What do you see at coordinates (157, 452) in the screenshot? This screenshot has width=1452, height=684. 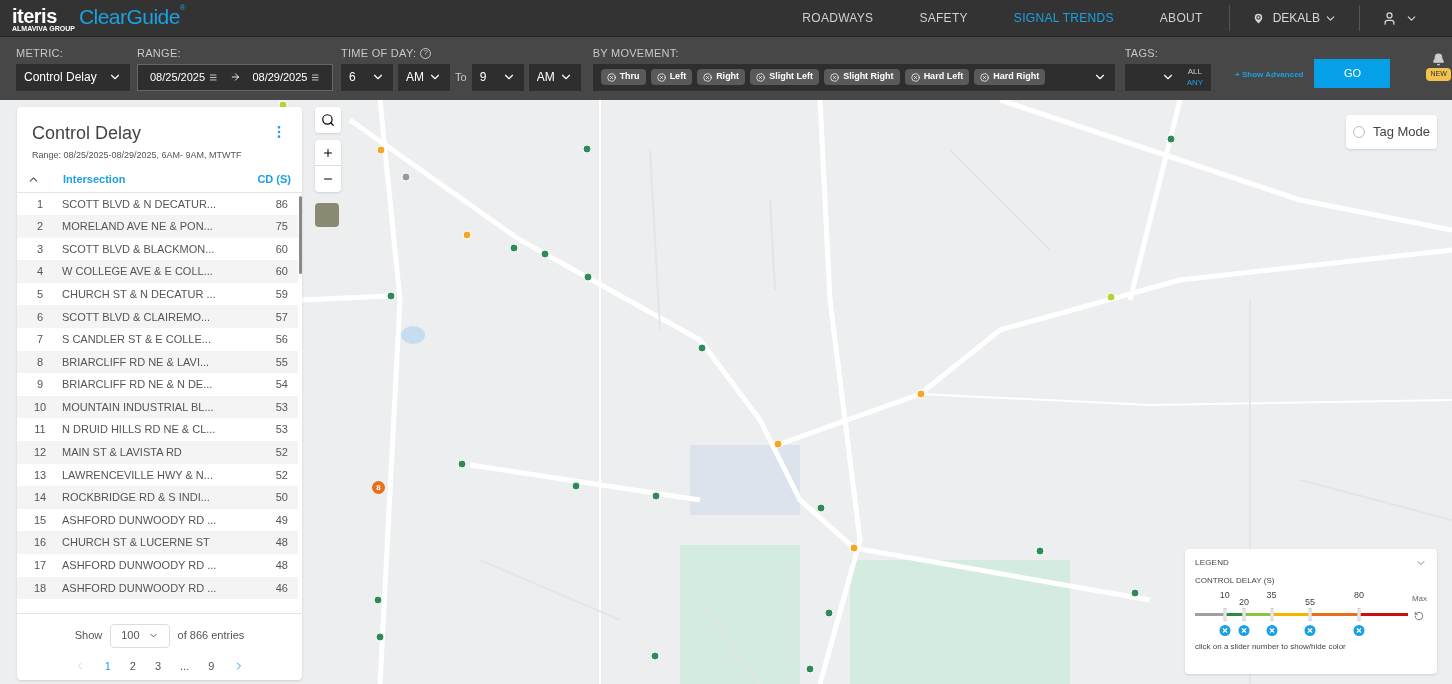 I see `table-row: 12 MAIN ST & LAVISTA RD 52` at bounding box center [157, 452].